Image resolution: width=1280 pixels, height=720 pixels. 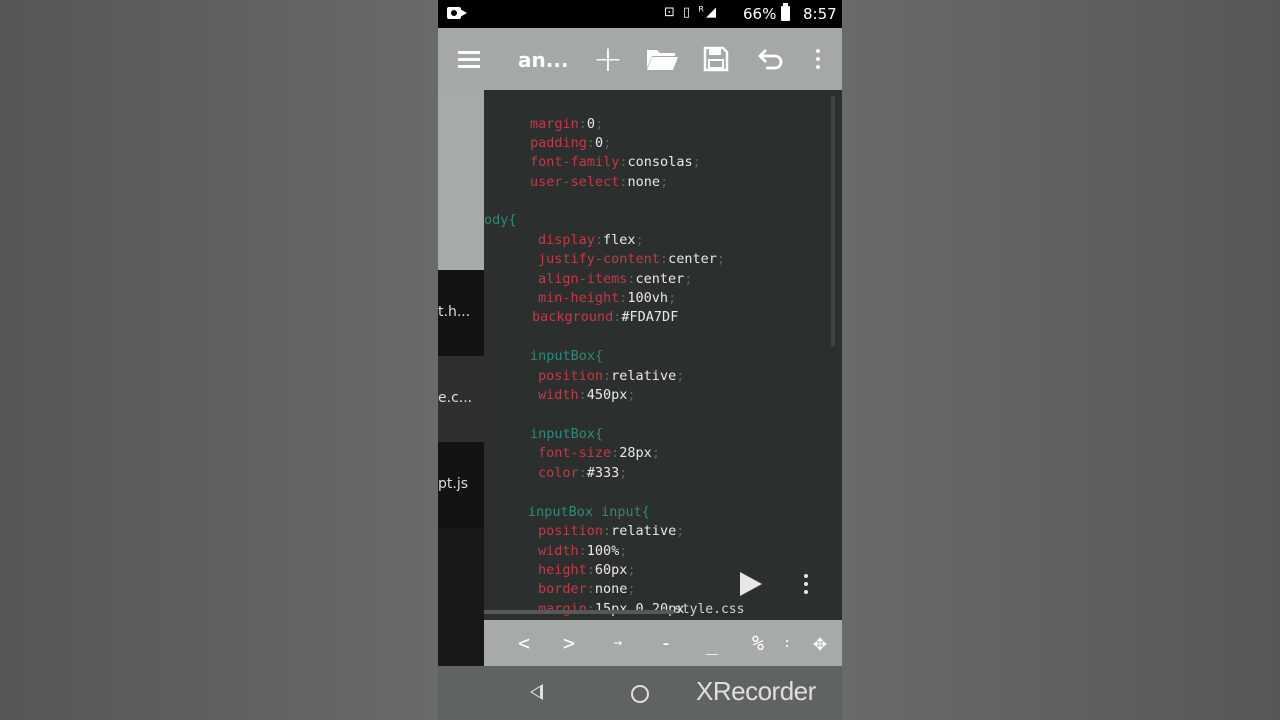 What do you see at coordinates (644, 376) in the screenshot?
I see `code-token: relative` at bounding box center [644, 376].